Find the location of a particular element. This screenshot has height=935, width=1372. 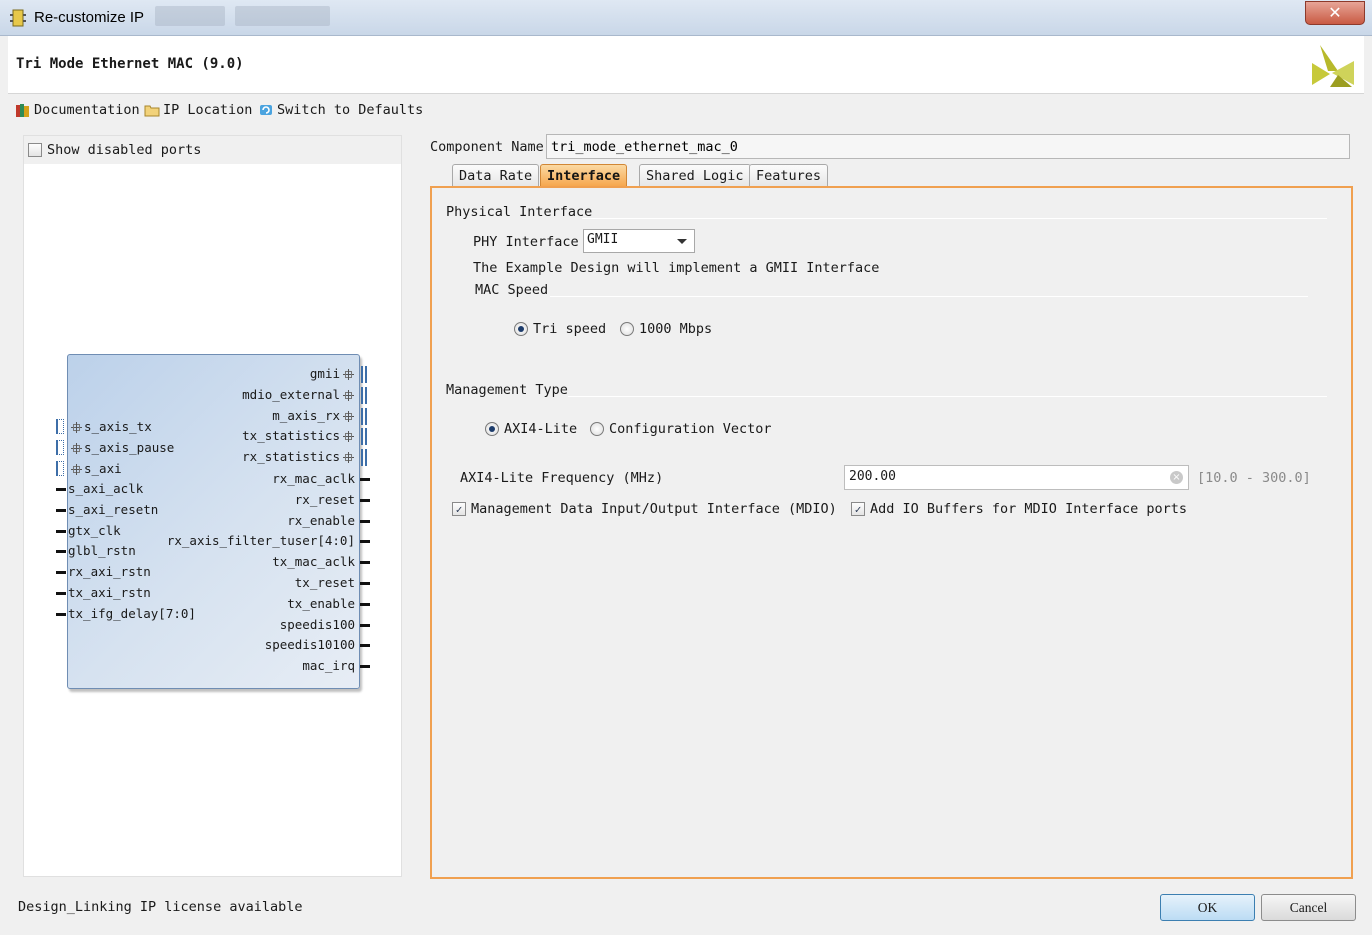

port-label: speedis10100 is located at coordinates (309, 645).